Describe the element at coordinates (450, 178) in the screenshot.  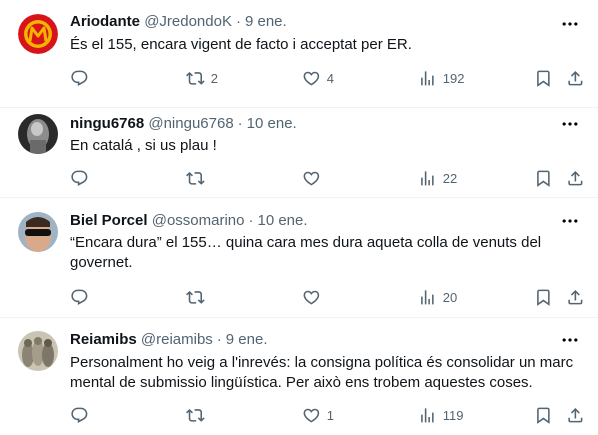
I see `view-count: 22` at that location.